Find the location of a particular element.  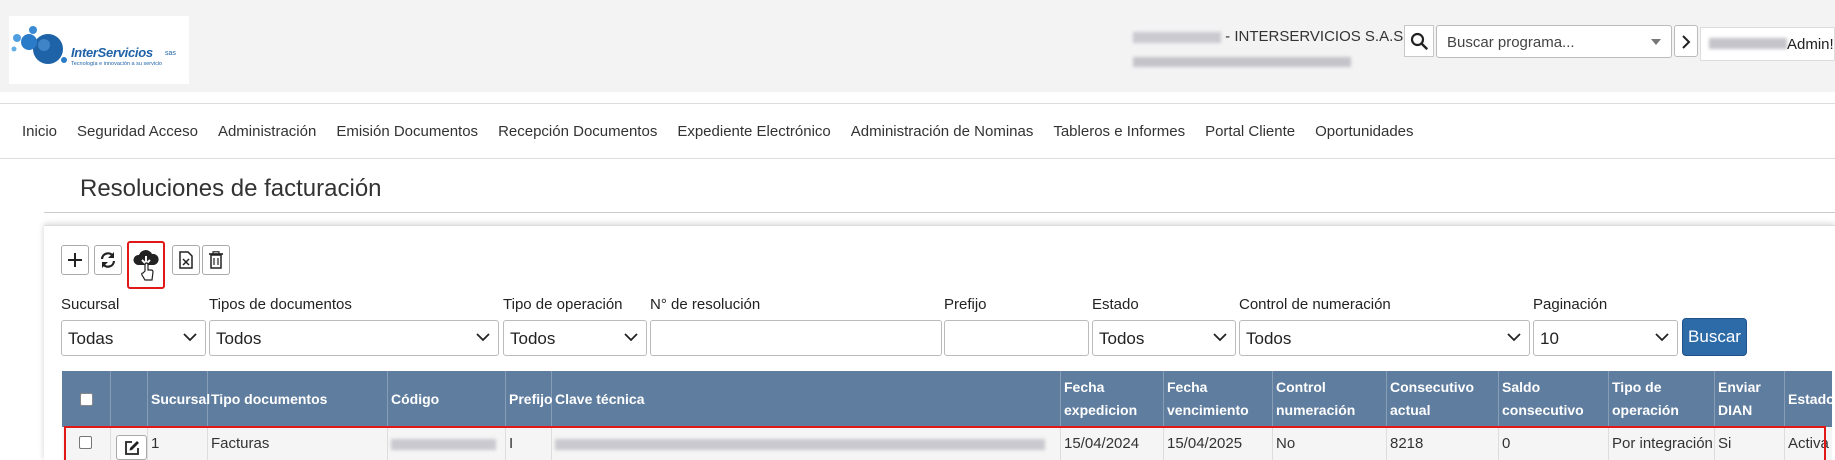

go-button is located at coordinates (1686, 41).